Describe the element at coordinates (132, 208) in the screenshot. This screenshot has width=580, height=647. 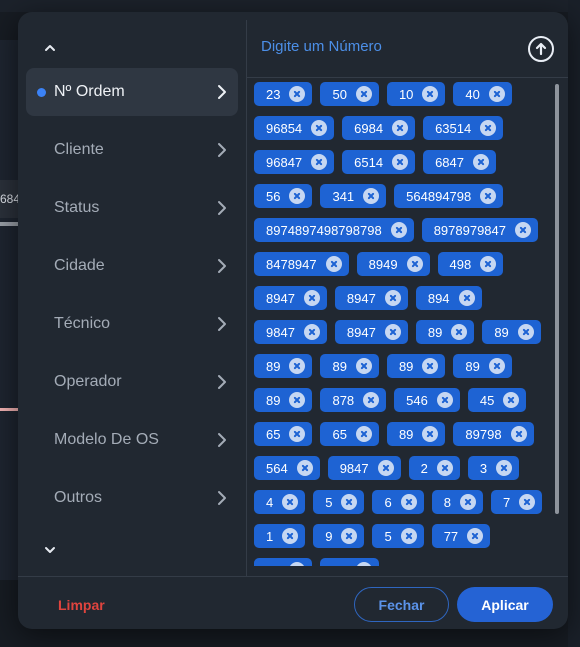
I see `filter-category-item: Status` at that location.